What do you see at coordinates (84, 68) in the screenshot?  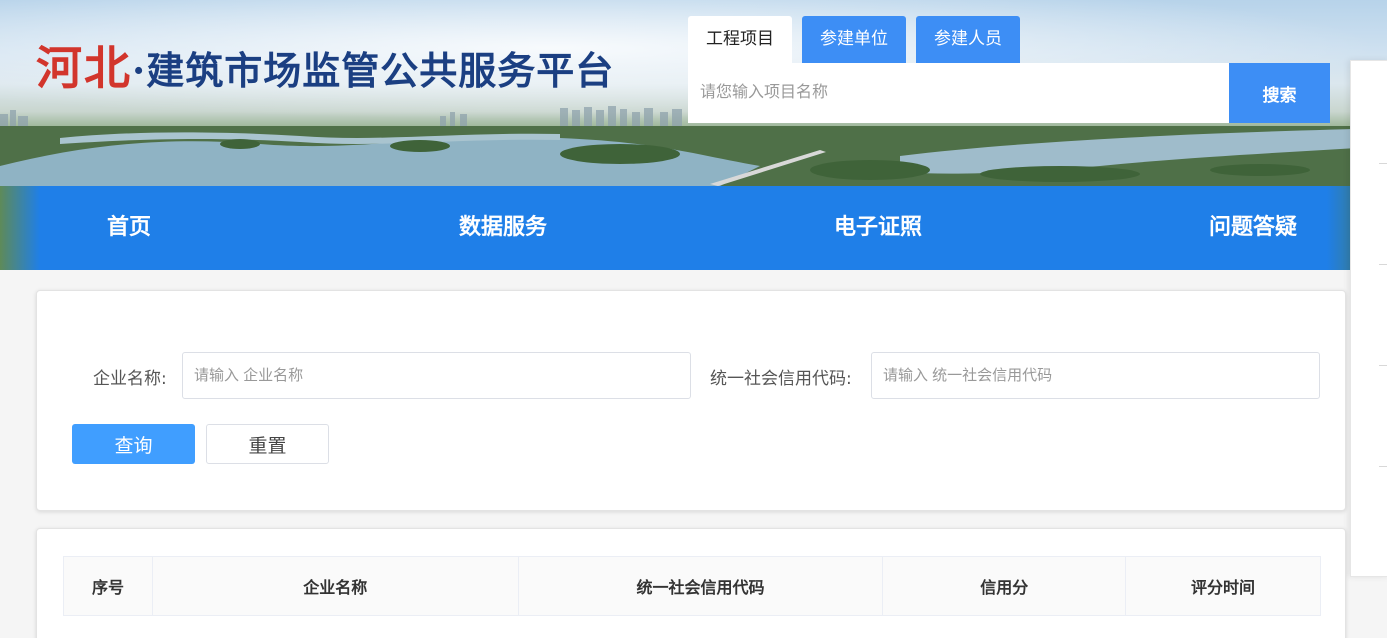 I see `site-title-region: 河北` at bounding box center [84, 68].